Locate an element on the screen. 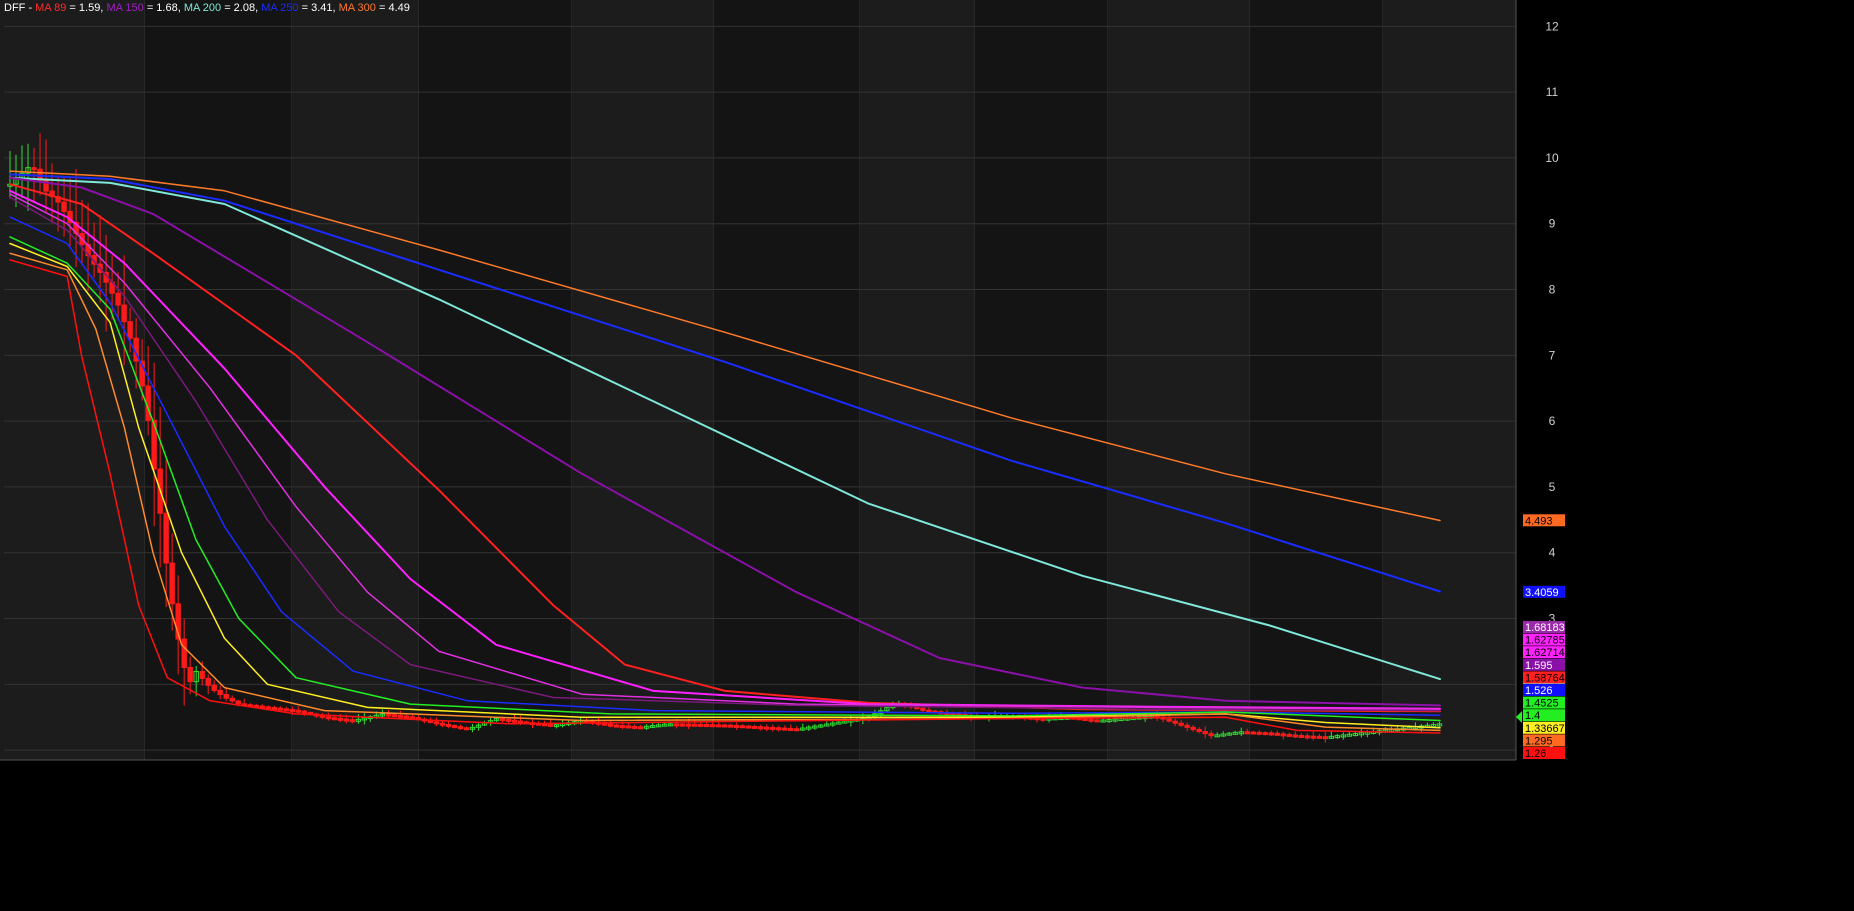  legend-symbol: DFF is located at coordinates (15, 8).